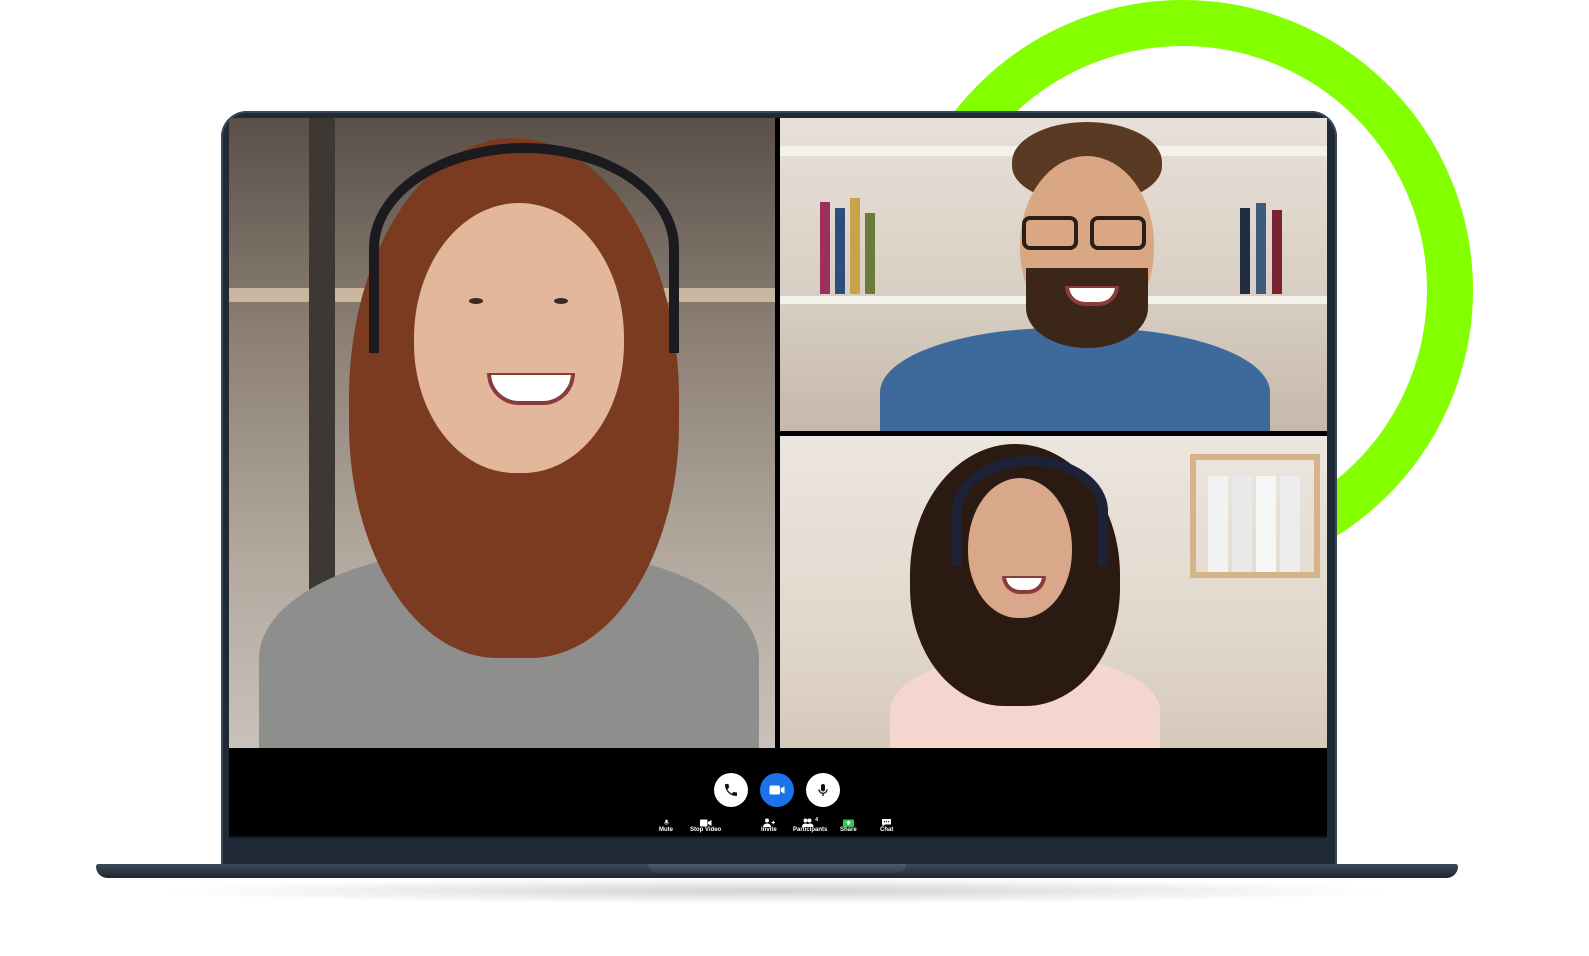 The width and height of the screenshot is (1589, 956). I want to click on share-tool: Share, so click(848, 825).